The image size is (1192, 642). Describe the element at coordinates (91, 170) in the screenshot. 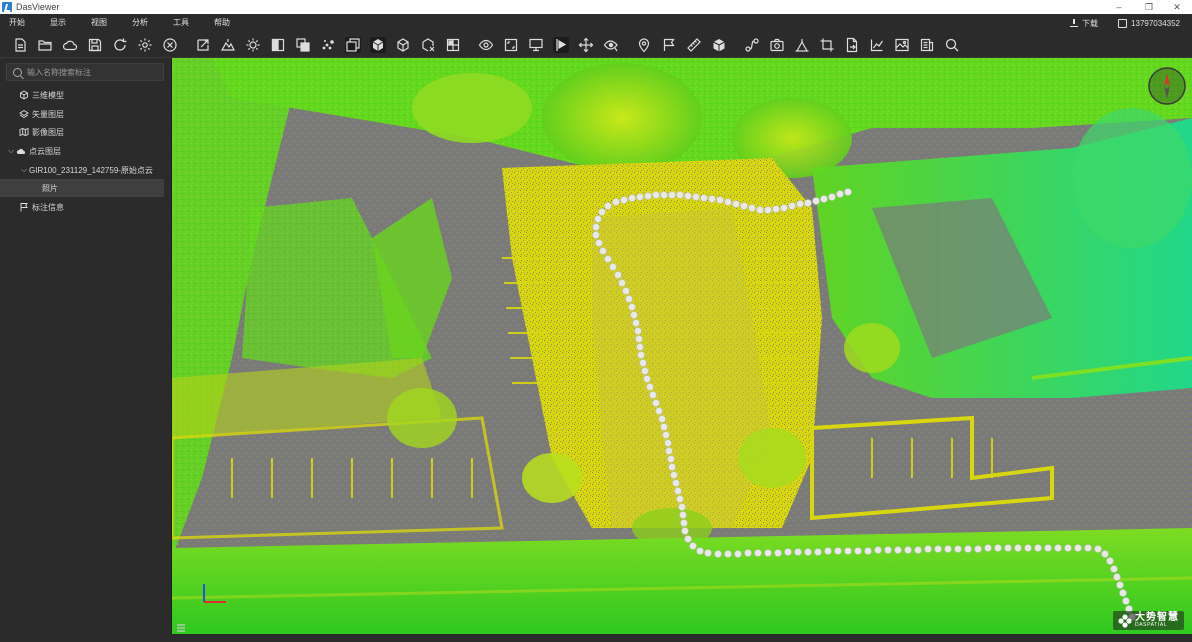

I see `tree-item-label: GIR100_231129_142759-原始点云` at that location.